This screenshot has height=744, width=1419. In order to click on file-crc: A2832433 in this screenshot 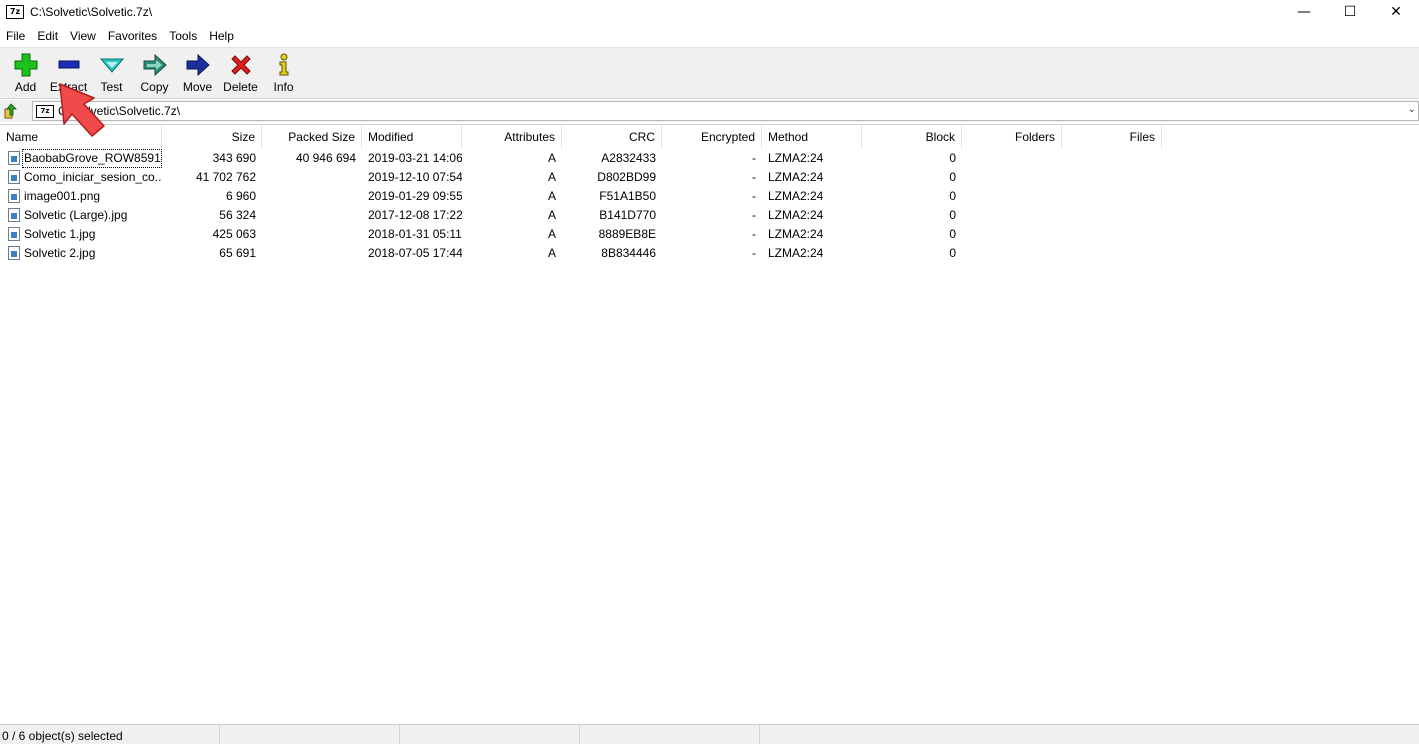, I will do `click(628, 158)`.